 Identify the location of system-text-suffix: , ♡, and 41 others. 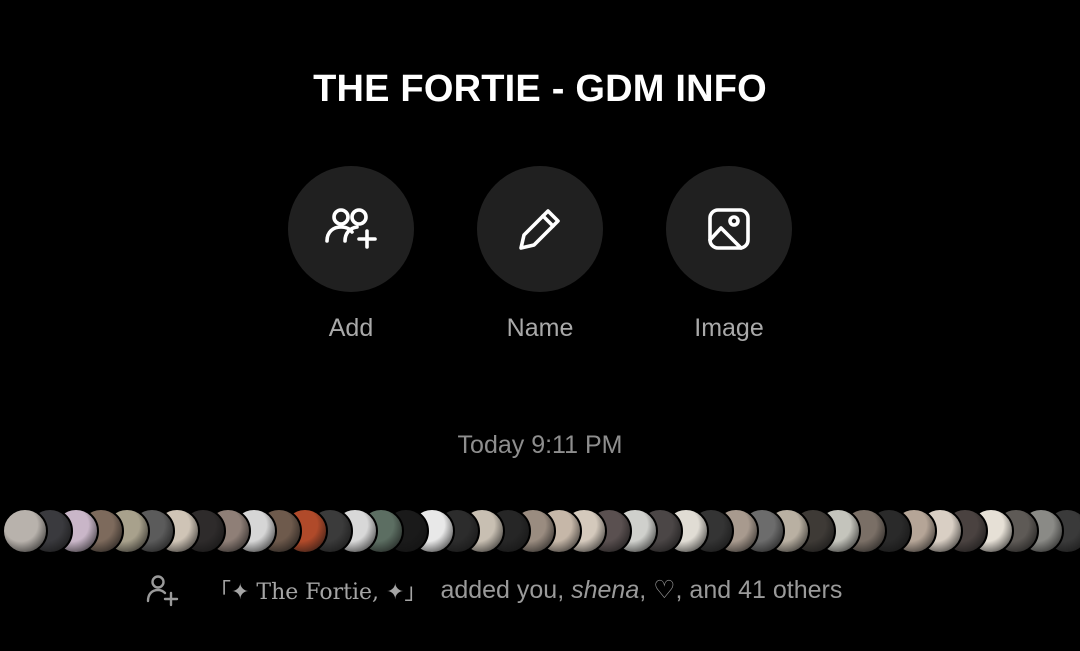
(741, 590).